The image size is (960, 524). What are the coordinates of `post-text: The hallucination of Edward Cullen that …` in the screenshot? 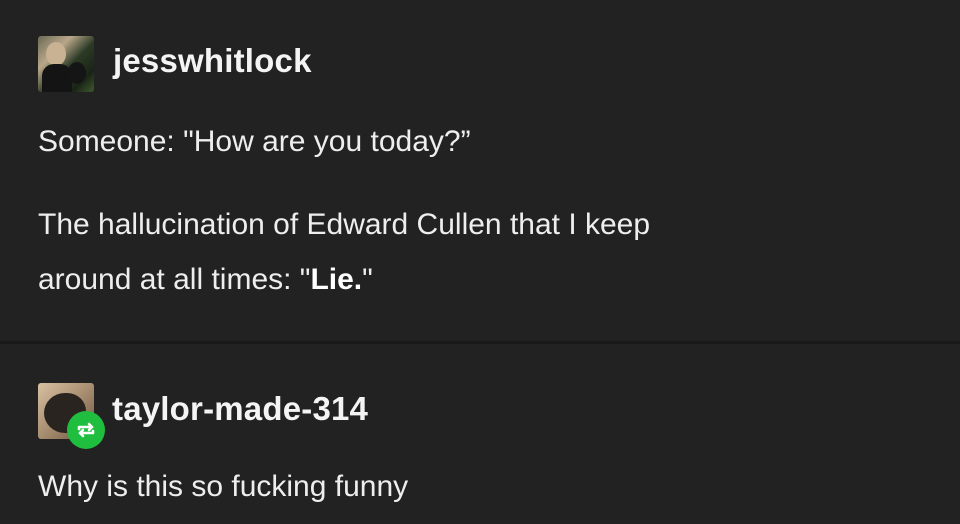 It's located at (344, 224).